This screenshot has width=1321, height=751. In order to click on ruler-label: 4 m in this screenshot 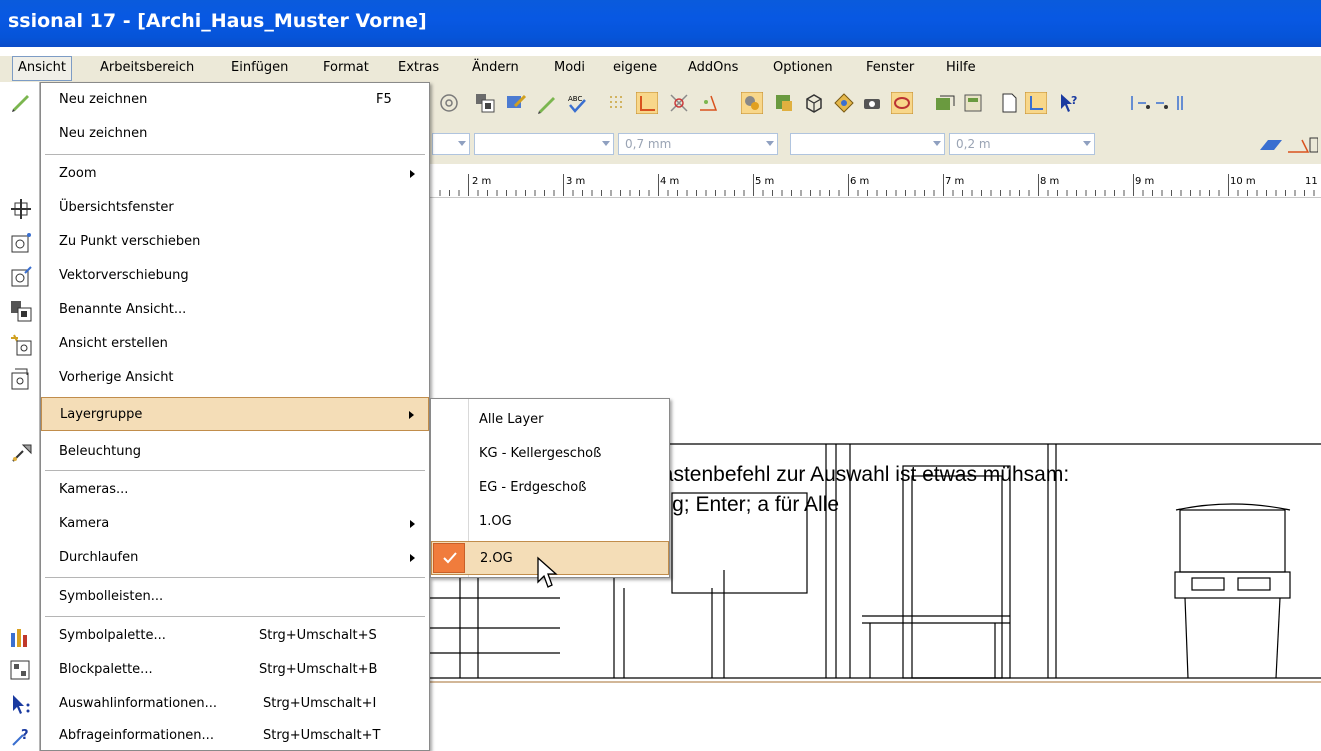, I will do `click(670, 181)`.